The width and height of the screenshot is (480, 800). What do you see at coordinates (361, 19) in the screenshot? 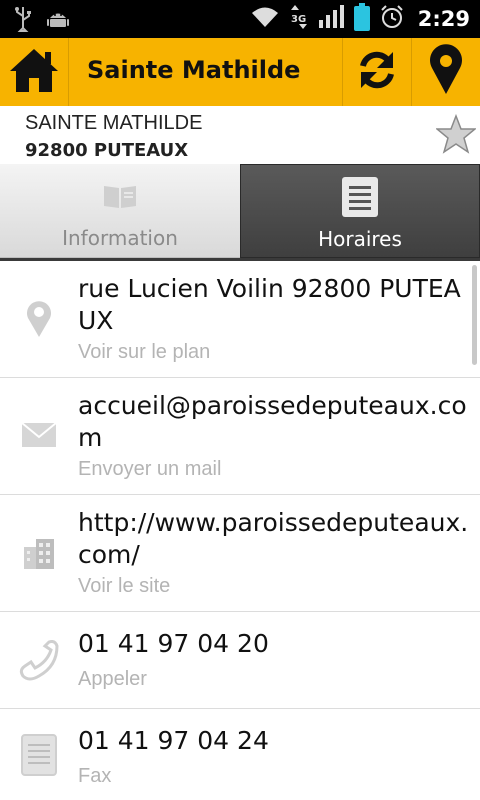
I see `battery-icon` at bounding box center [361, 19].